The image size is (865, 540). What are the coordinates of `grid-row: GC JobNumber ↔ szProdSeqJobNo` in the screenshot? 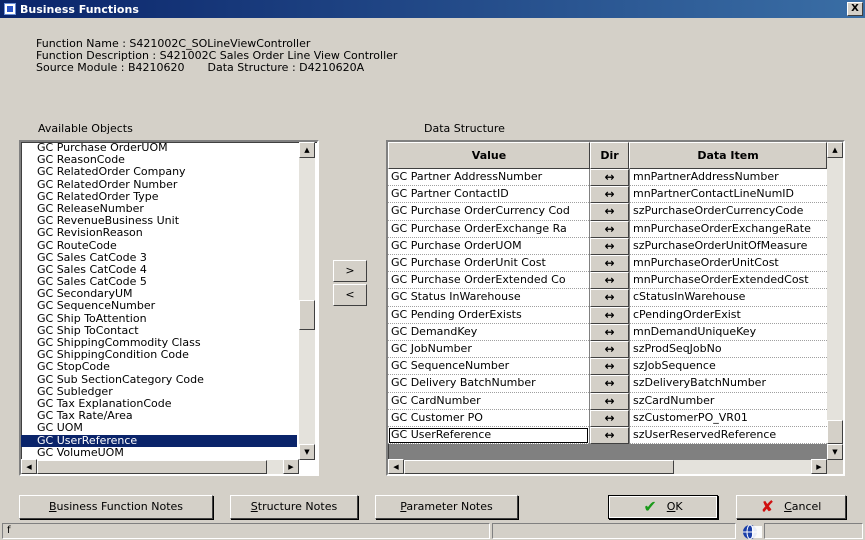 It's located at (607, 350).